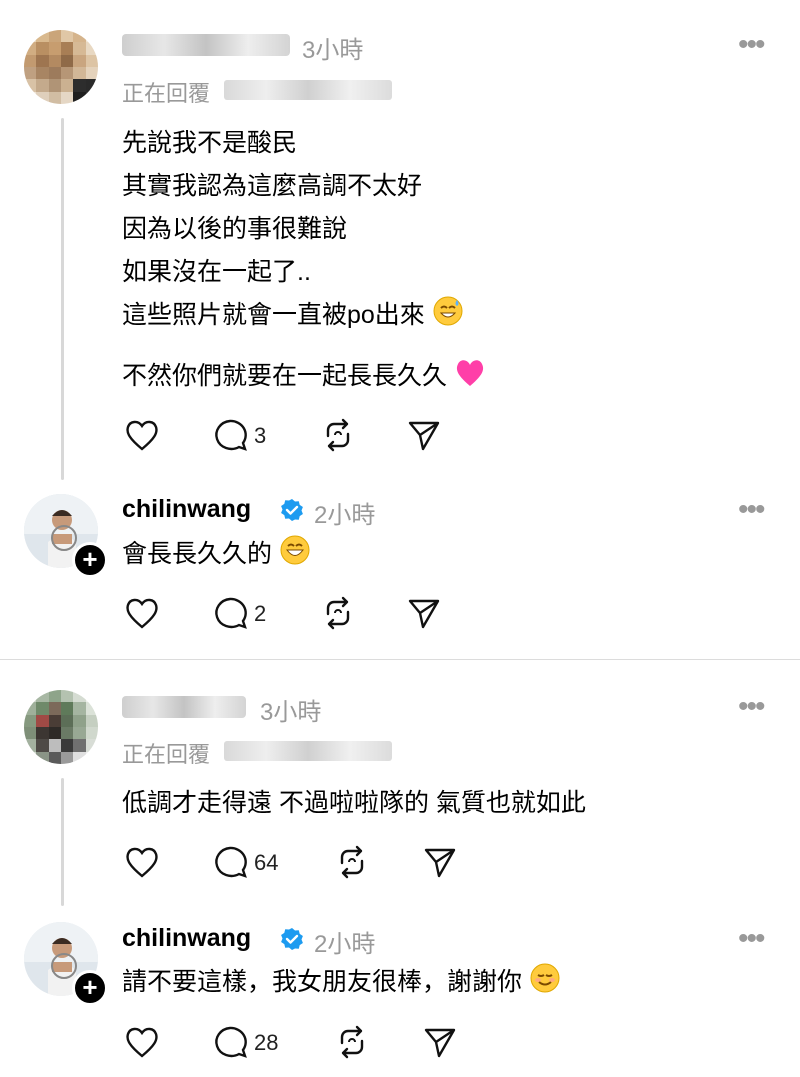 Image resolution: width=800 pixels, height=1077 pixels. Describe the element at coordinates (400, 659) in the screenshot. I see `divider` at that location.